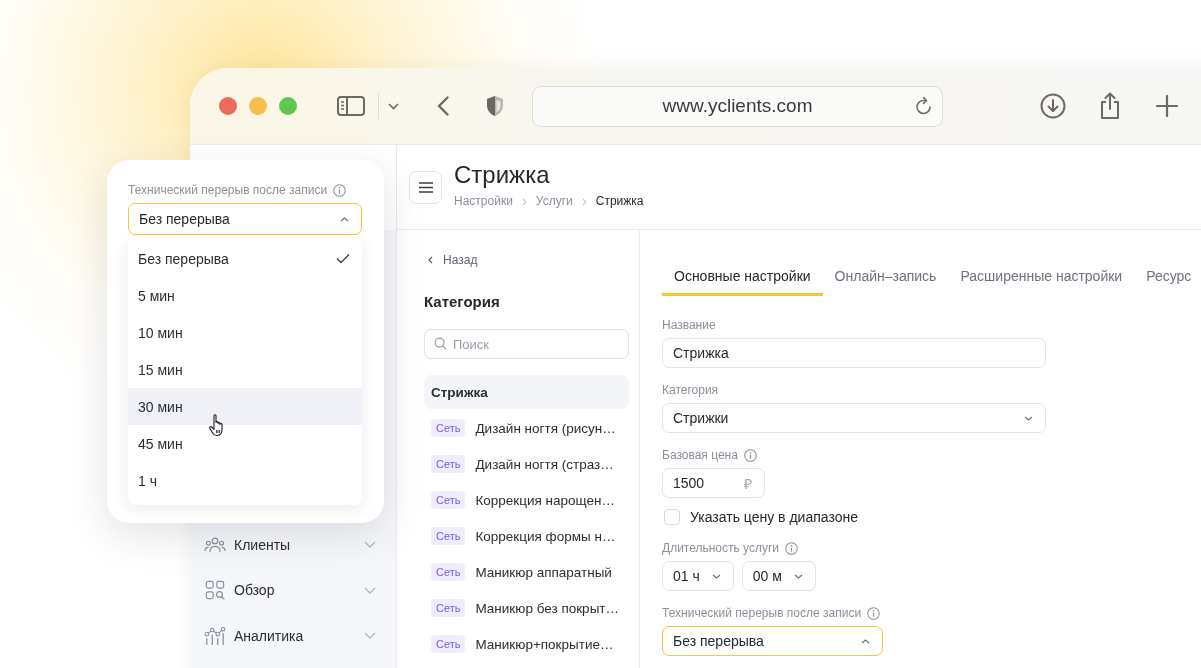 Image resolution: width=1201 pixels, height=668 pixels. I want to click on category-item: Стрижка, so click(526, 392).